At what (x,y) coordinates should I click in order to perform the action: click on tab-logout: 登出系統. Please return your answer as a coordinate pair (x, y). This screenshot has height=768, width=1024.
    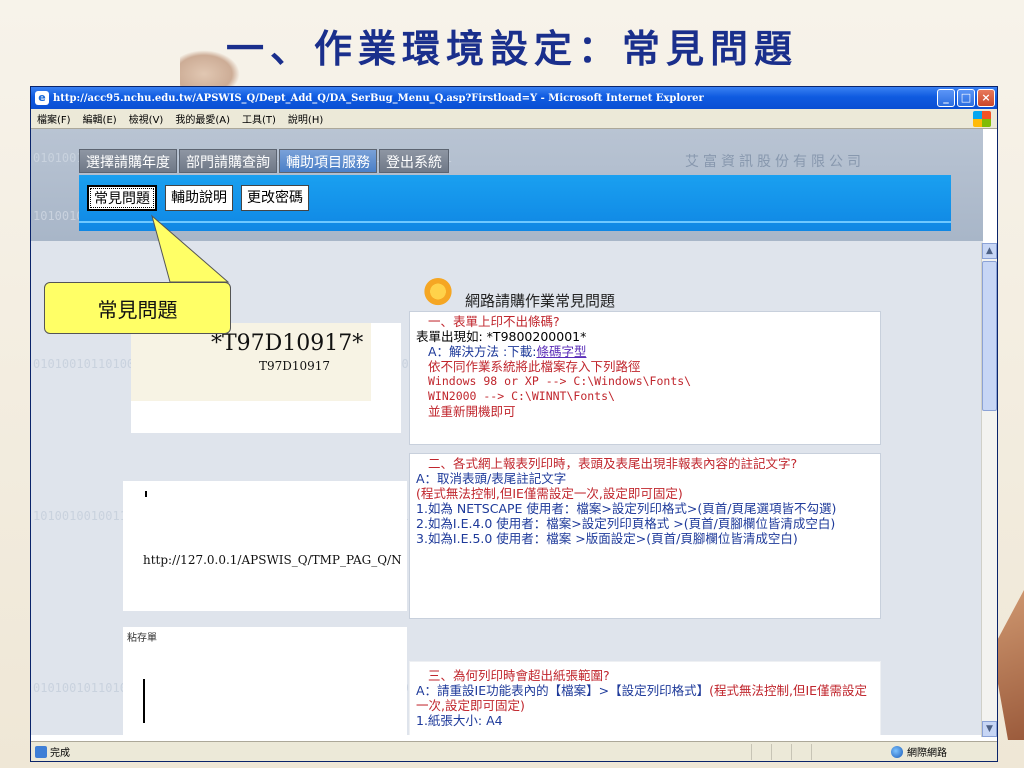
    Looking at the image, I should click on (414, 161).